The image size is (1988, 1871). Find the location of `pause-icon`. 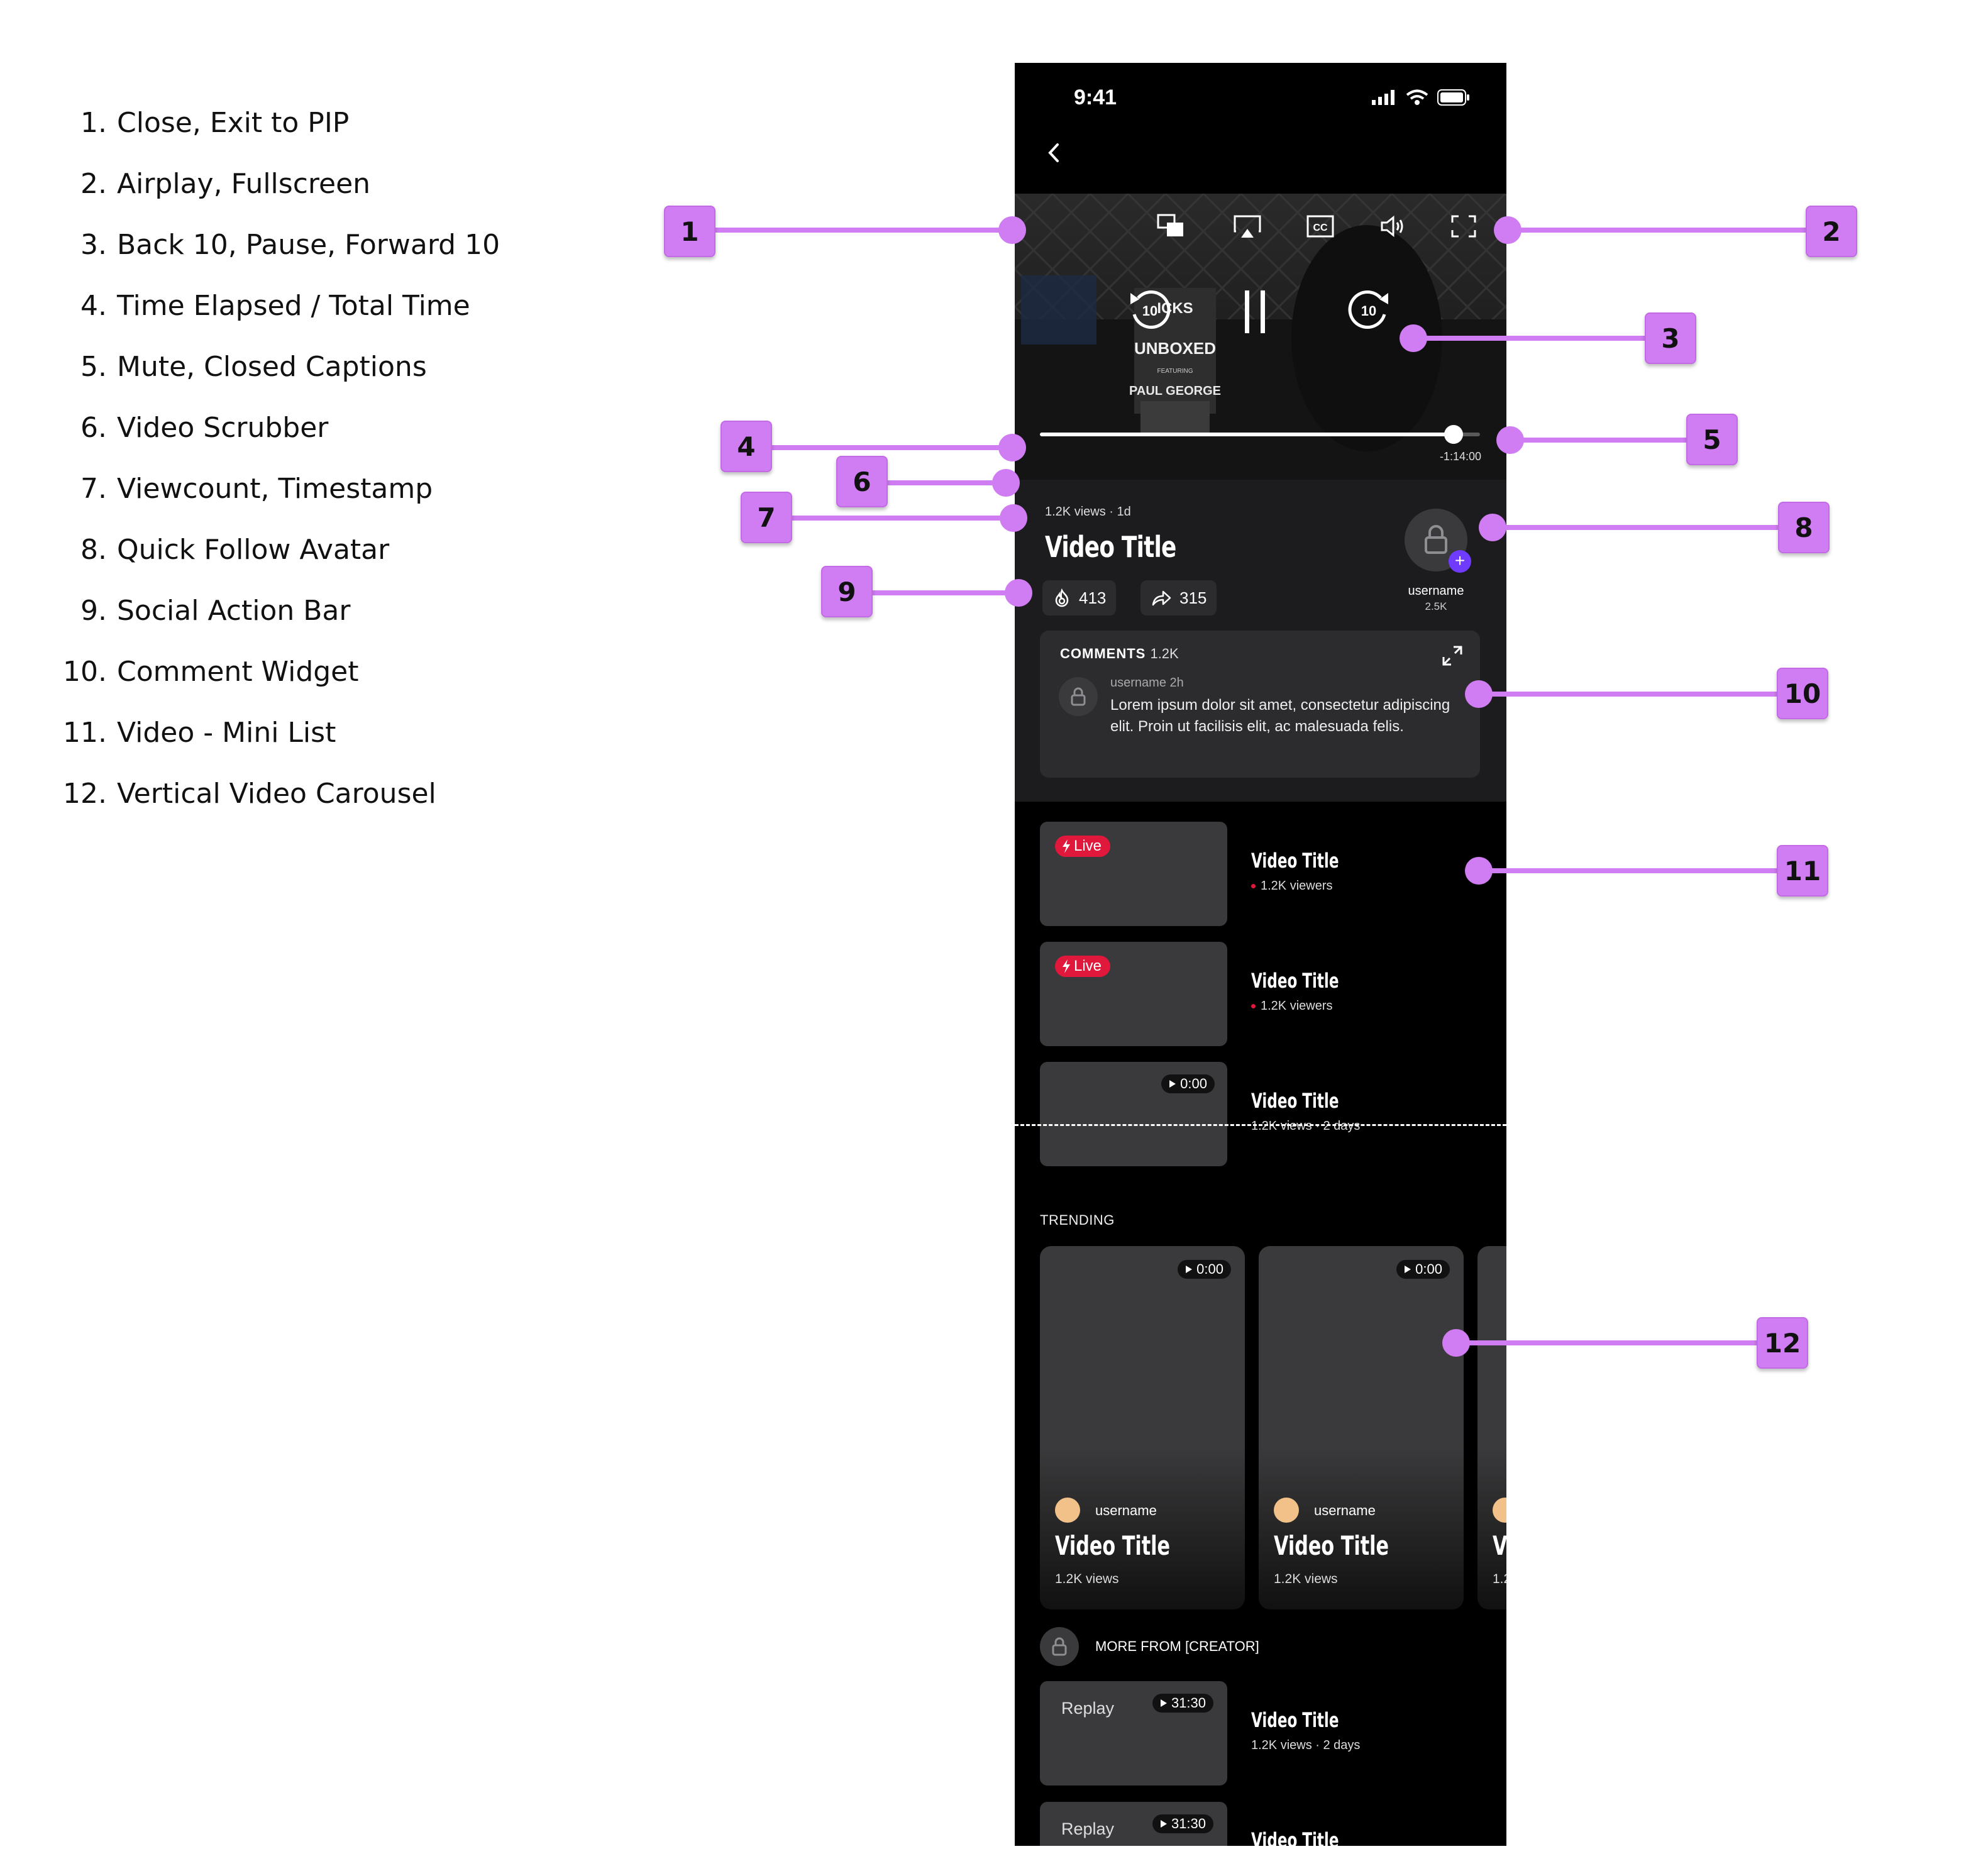

pause-icon is located at coordinates (1255, 312).